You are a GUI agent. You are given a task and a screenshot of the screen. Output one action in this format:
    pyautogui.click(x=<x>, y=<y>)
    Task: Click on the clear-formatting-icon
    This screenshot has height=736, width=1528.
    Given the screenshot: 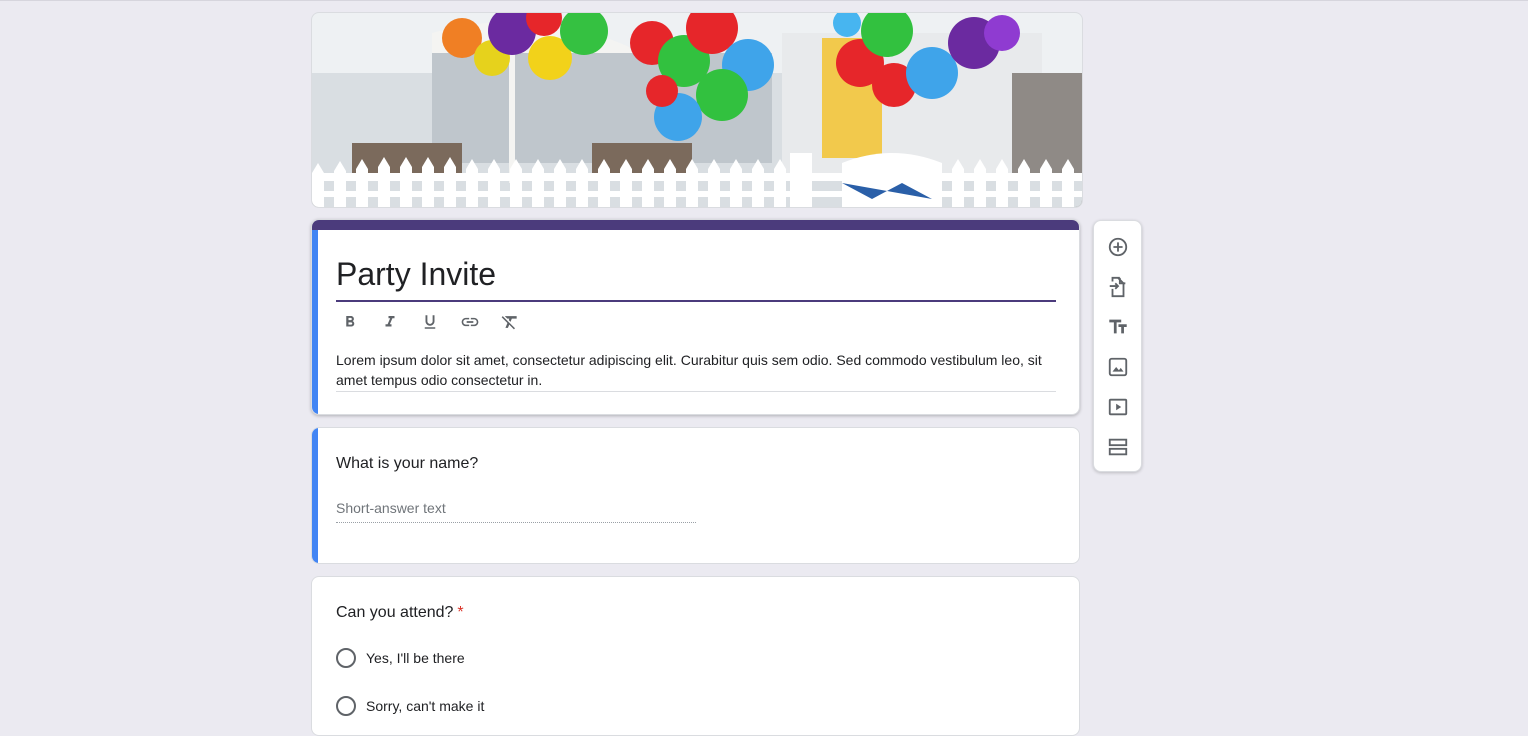 What is the action you would take?
    pyautogui.click(x=510, y=322)
    